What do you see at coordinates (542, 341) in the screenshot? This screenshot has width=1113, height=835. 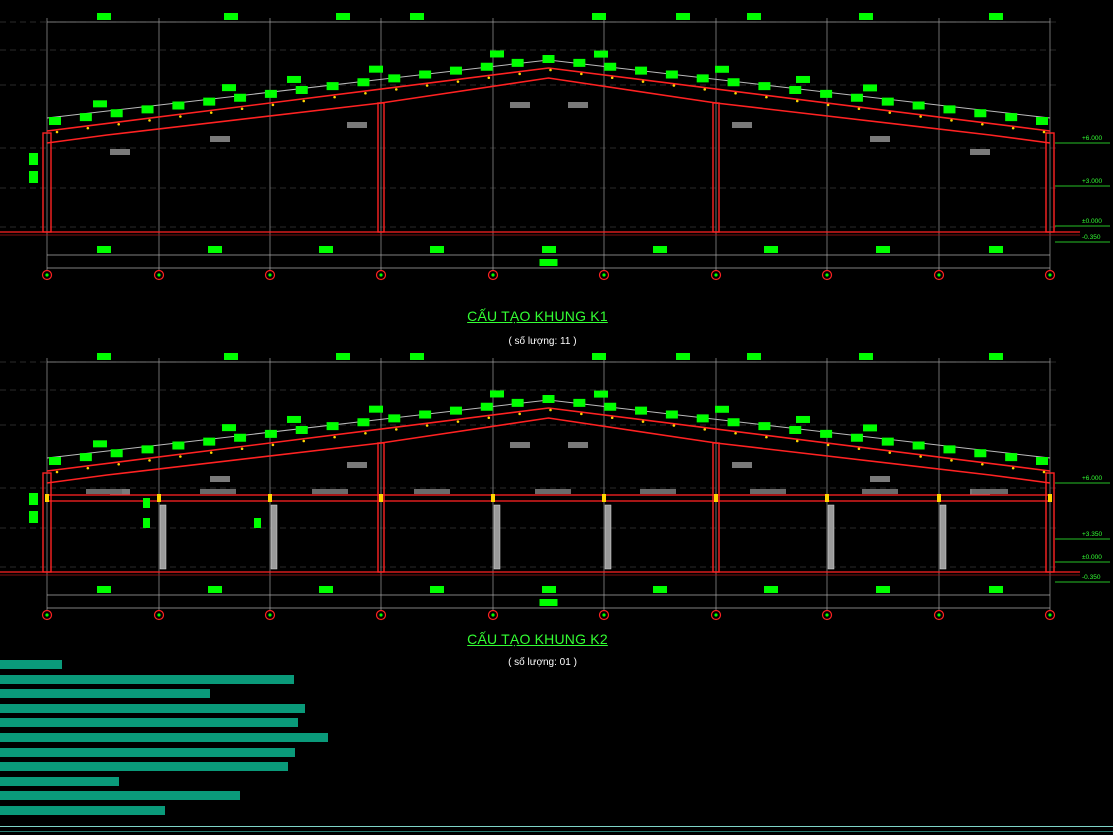 I see `frame-k1-subtitle: ( số lượng: 11 )` at bounding box center [542, 341].